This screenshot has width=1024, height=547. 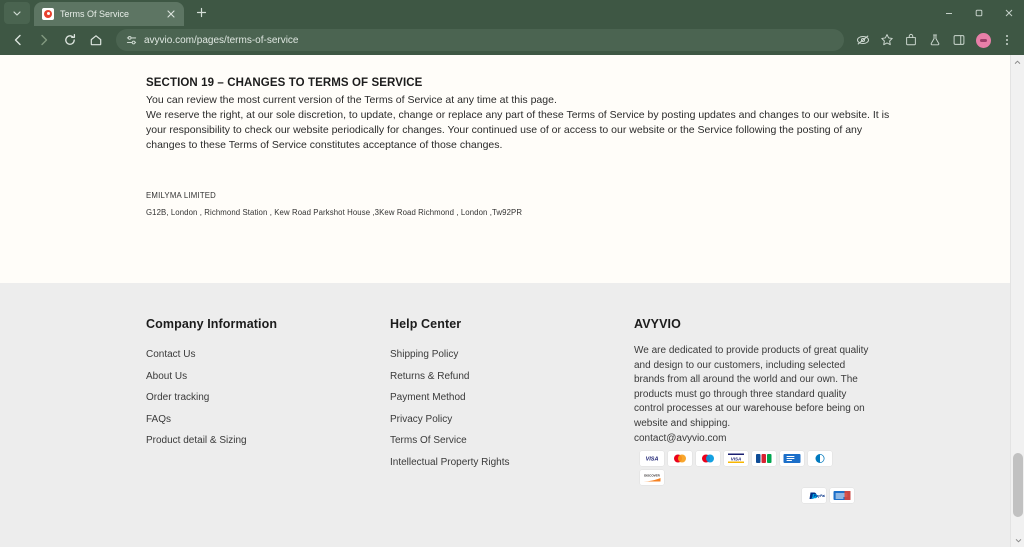 I want to click on page-scrollbar, so click(x=1017, y=301).